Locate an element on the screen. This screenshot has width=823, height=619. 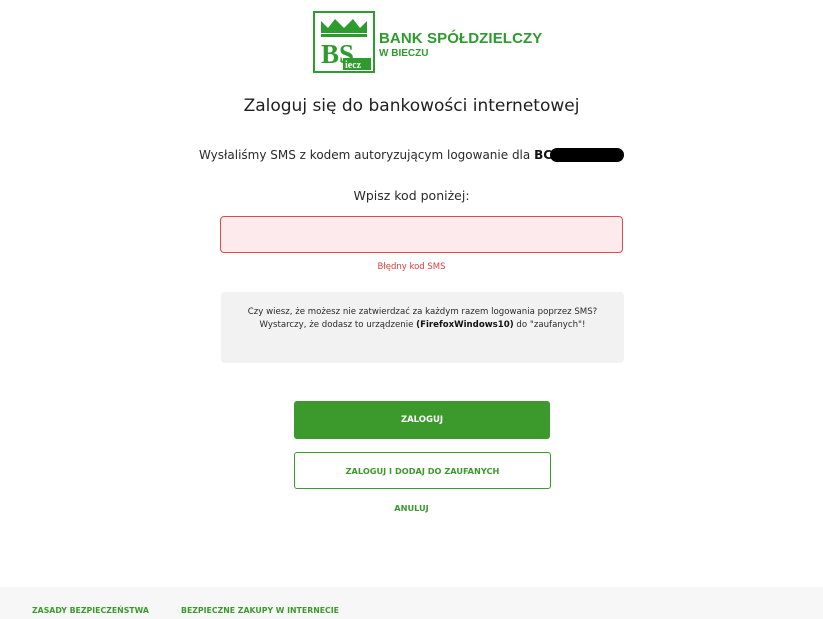
crown-bs-logo-icon: BS iecz is located at coordinates (344, 42).